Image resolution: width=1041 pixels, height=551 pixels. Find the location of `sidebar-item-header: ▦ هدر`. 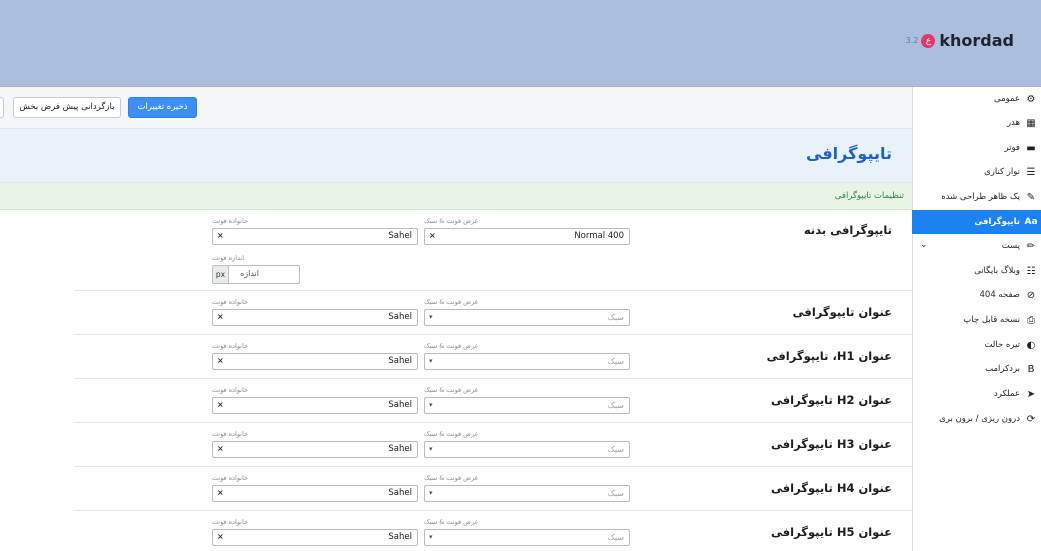

sidebar-item-header: ▦ هدر is located at coordinates (976, 123).